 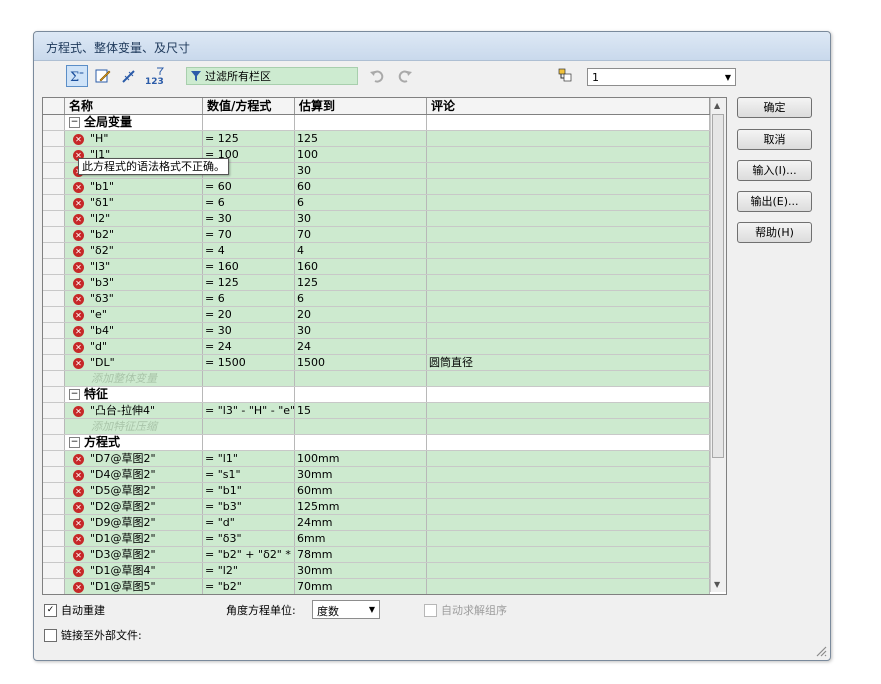 What do you see at coordinates (430, 610) in the screenshot?
I see `auto-solve-checkbox` at bounding box center [430, 610].